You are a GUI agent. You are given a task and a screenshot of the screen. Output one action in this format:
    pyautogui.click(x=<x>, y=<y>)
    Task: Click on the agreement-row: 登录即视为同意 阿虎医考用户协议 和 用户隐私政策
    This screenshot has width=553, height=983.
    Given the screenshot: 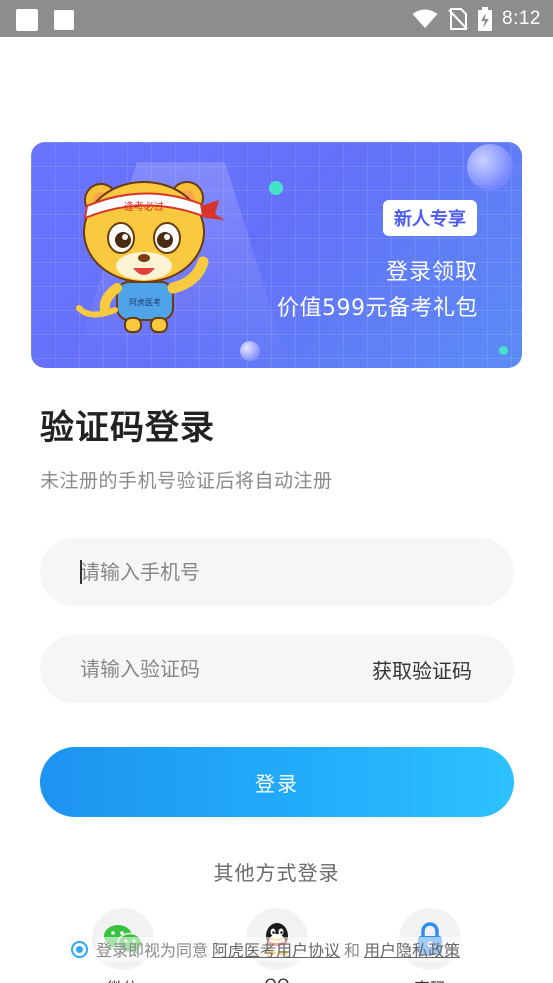 What is the action you would take?
    pyautogui.click(x=267, y=949)
    